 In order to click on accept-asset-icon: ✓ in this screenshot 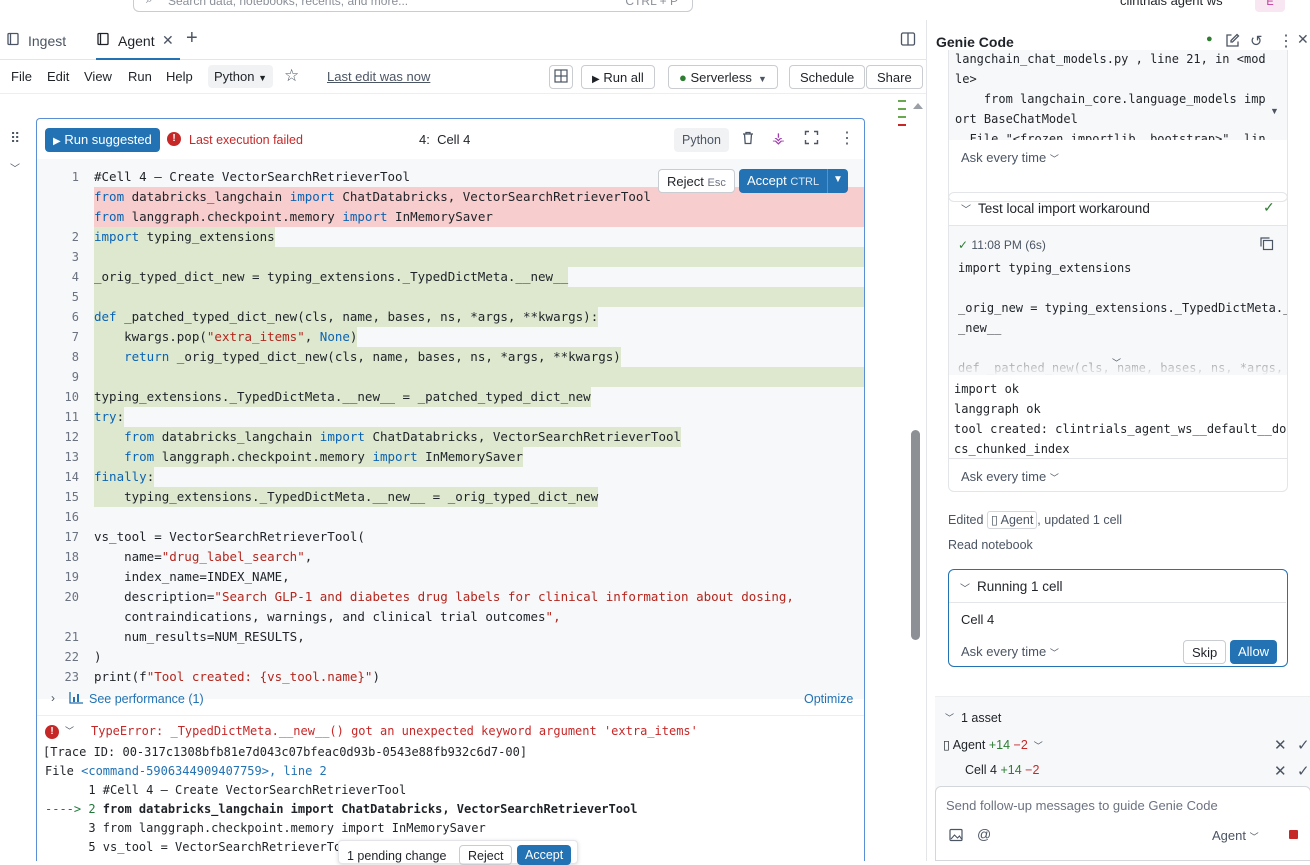, I will do `click(1303, 745)`.